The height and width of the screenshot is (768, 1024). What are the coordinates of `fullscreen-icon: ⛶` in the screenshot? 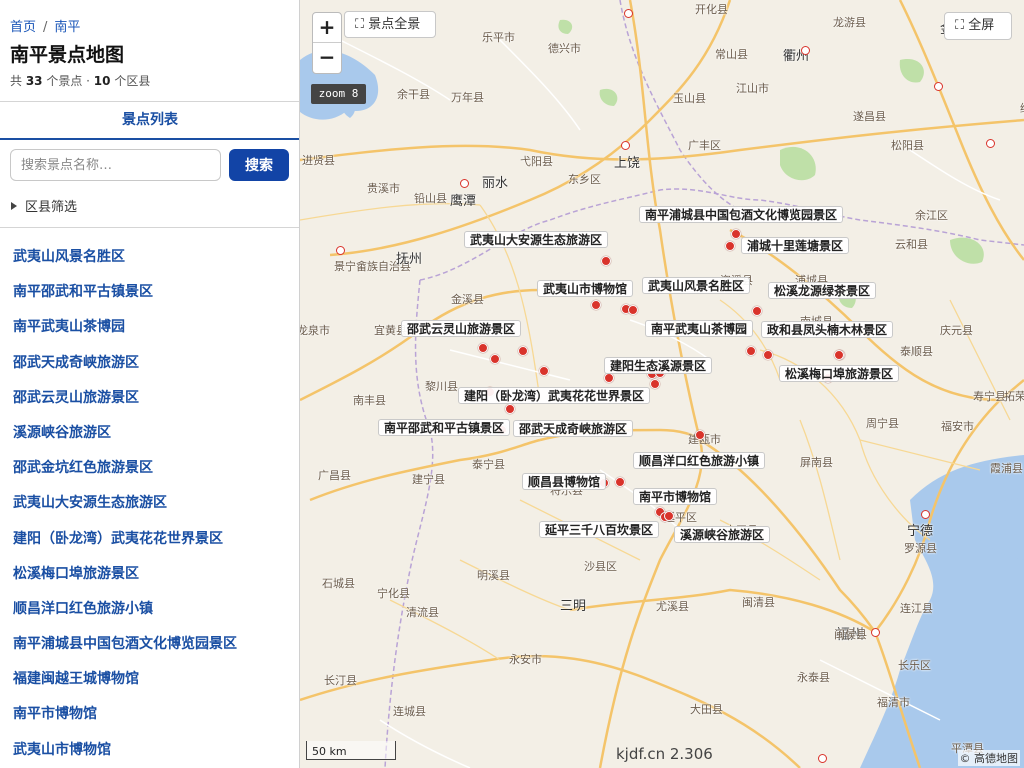 It's located at (960, 25).